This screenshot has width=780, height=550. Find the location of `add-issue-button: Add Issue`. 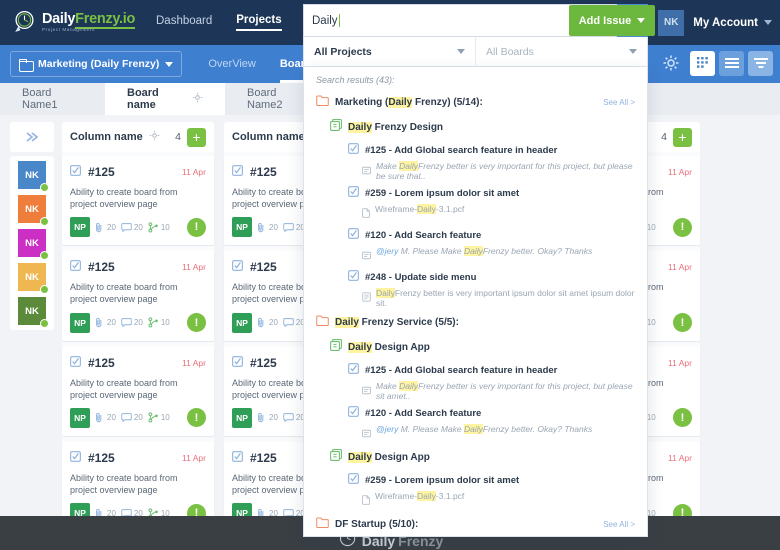

add-issue-button: Add Issue is located at coordinates (612, 20).